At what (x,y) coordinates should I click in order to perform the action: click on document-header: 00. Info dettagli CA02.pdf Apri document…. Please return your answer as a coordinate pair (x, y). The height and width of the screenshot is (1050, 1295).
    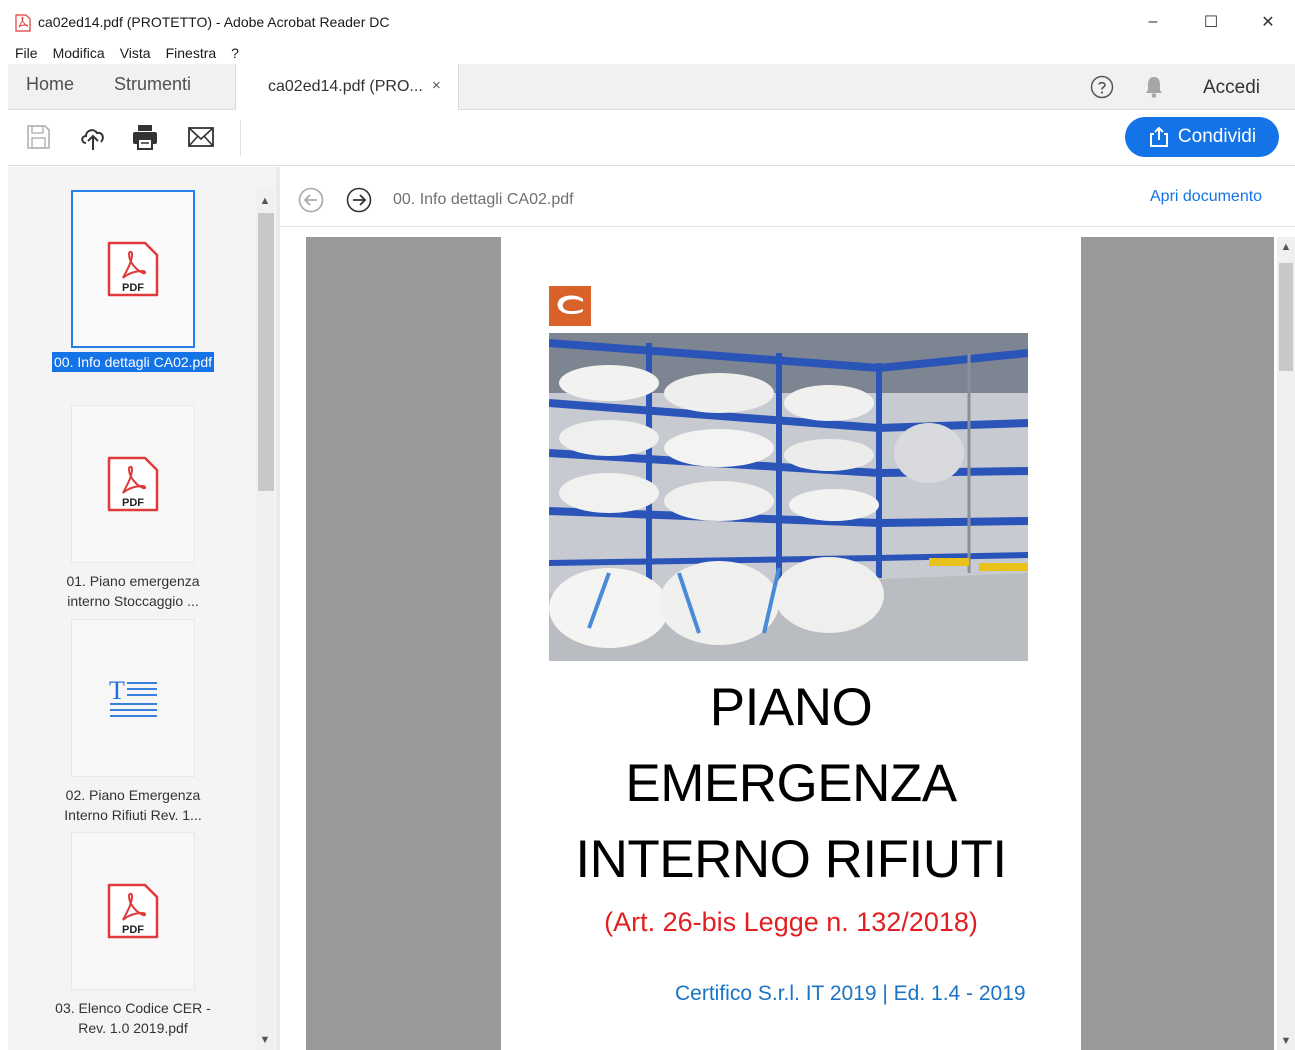
    Looking at the image, I should click on (787, 197).